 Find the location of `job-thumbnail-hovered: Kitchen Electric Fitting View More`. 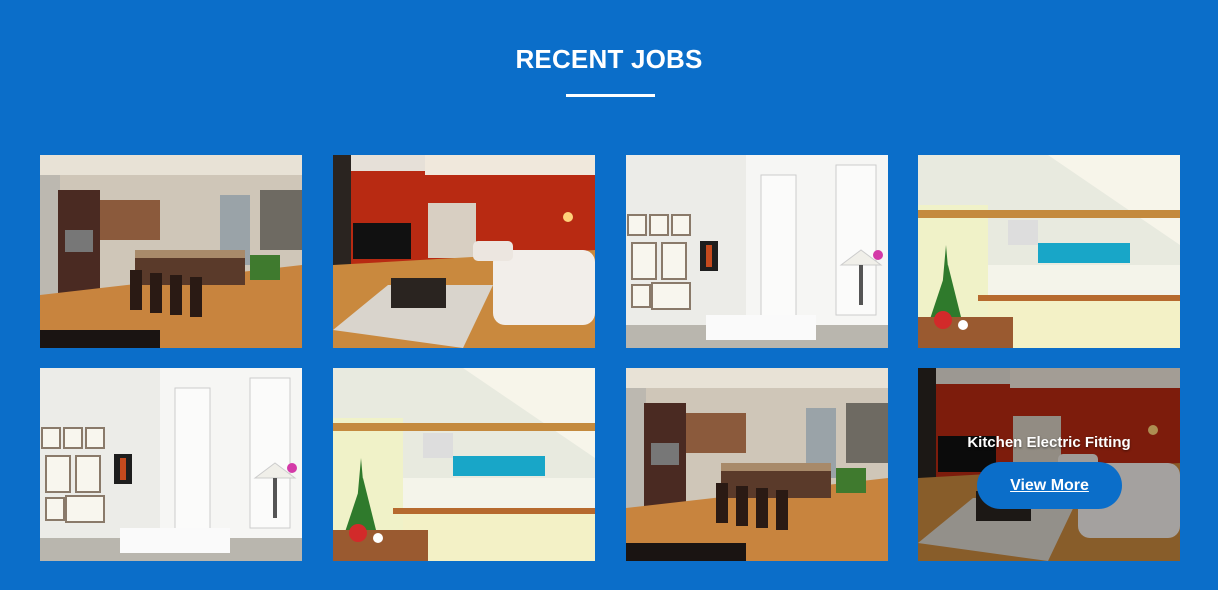

job-thumbnail-hovered: Kitchen Electric Fitting View More is located at coordinates (1049, 464).